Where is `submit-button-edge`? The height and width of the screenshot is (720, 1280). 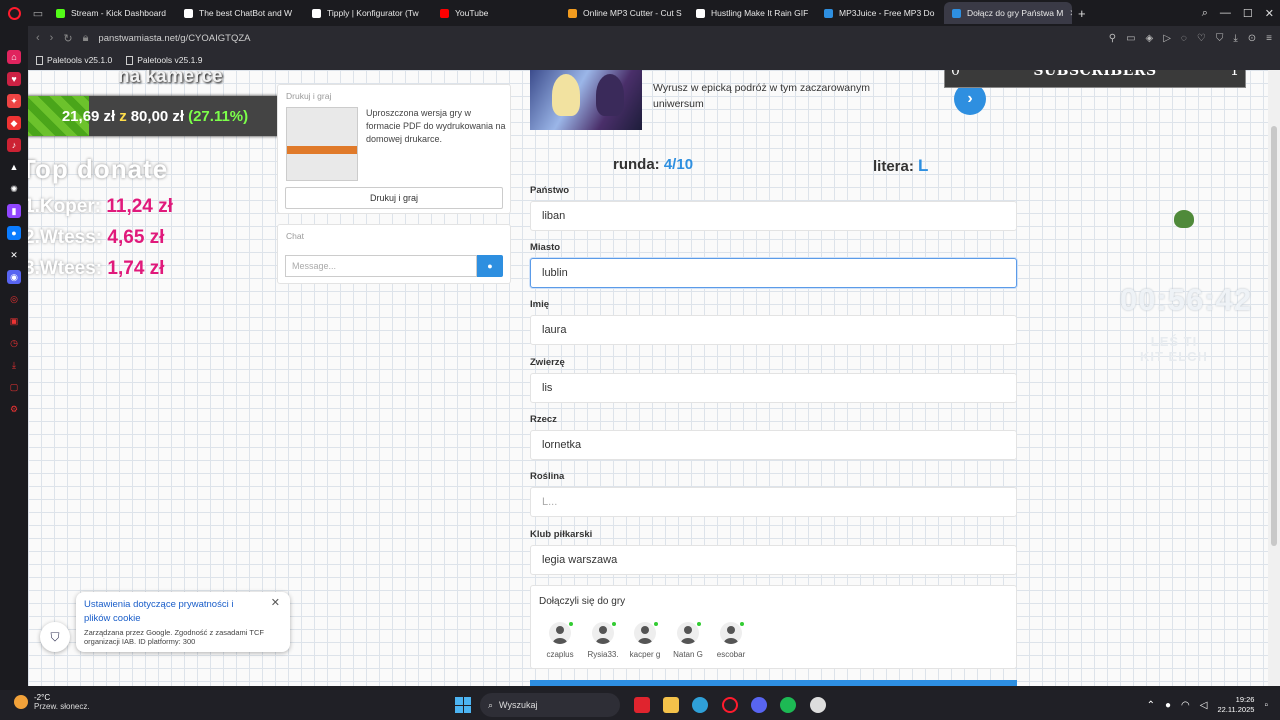 submit-button-edge is located at coordinates (773, 683).